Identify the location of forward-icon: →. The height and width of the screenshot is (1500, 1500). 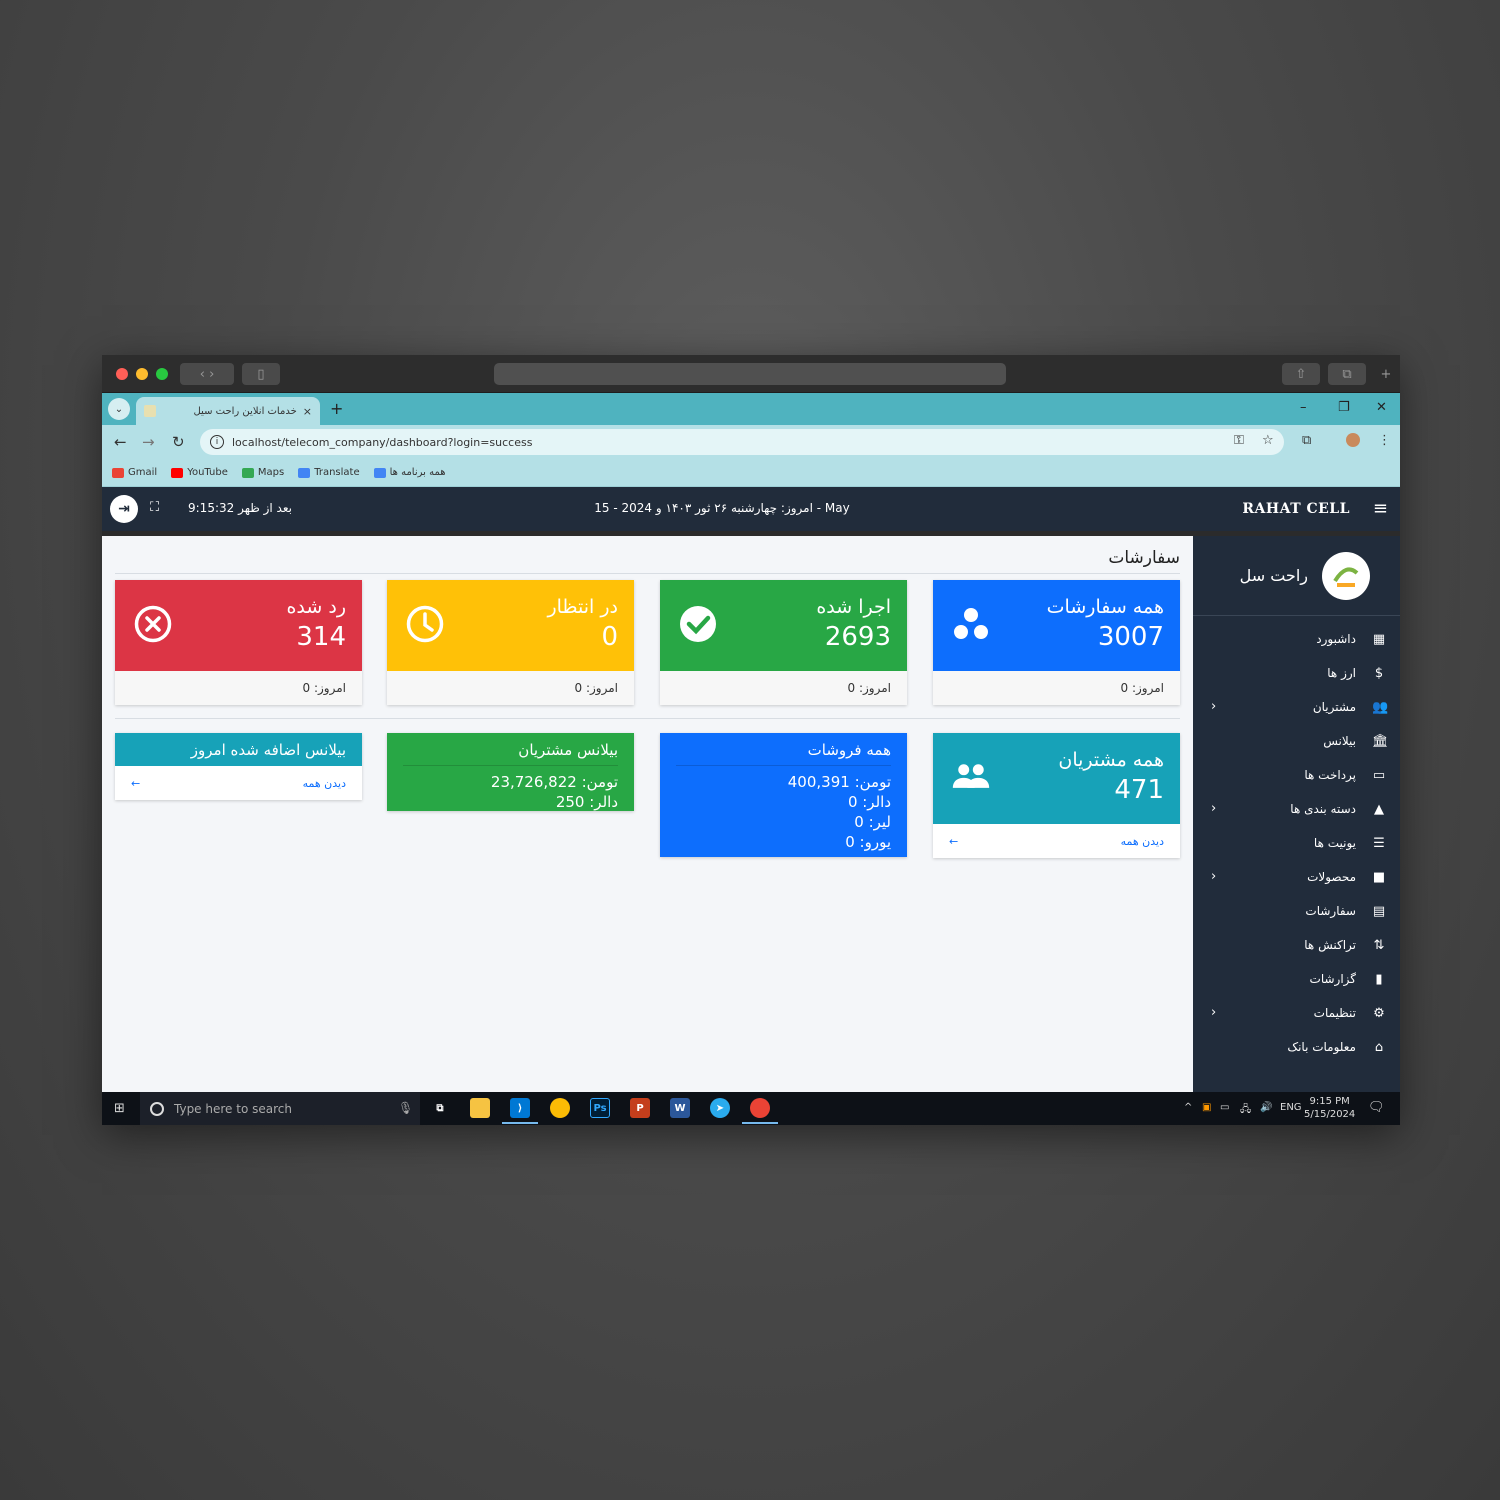
(148, 442).